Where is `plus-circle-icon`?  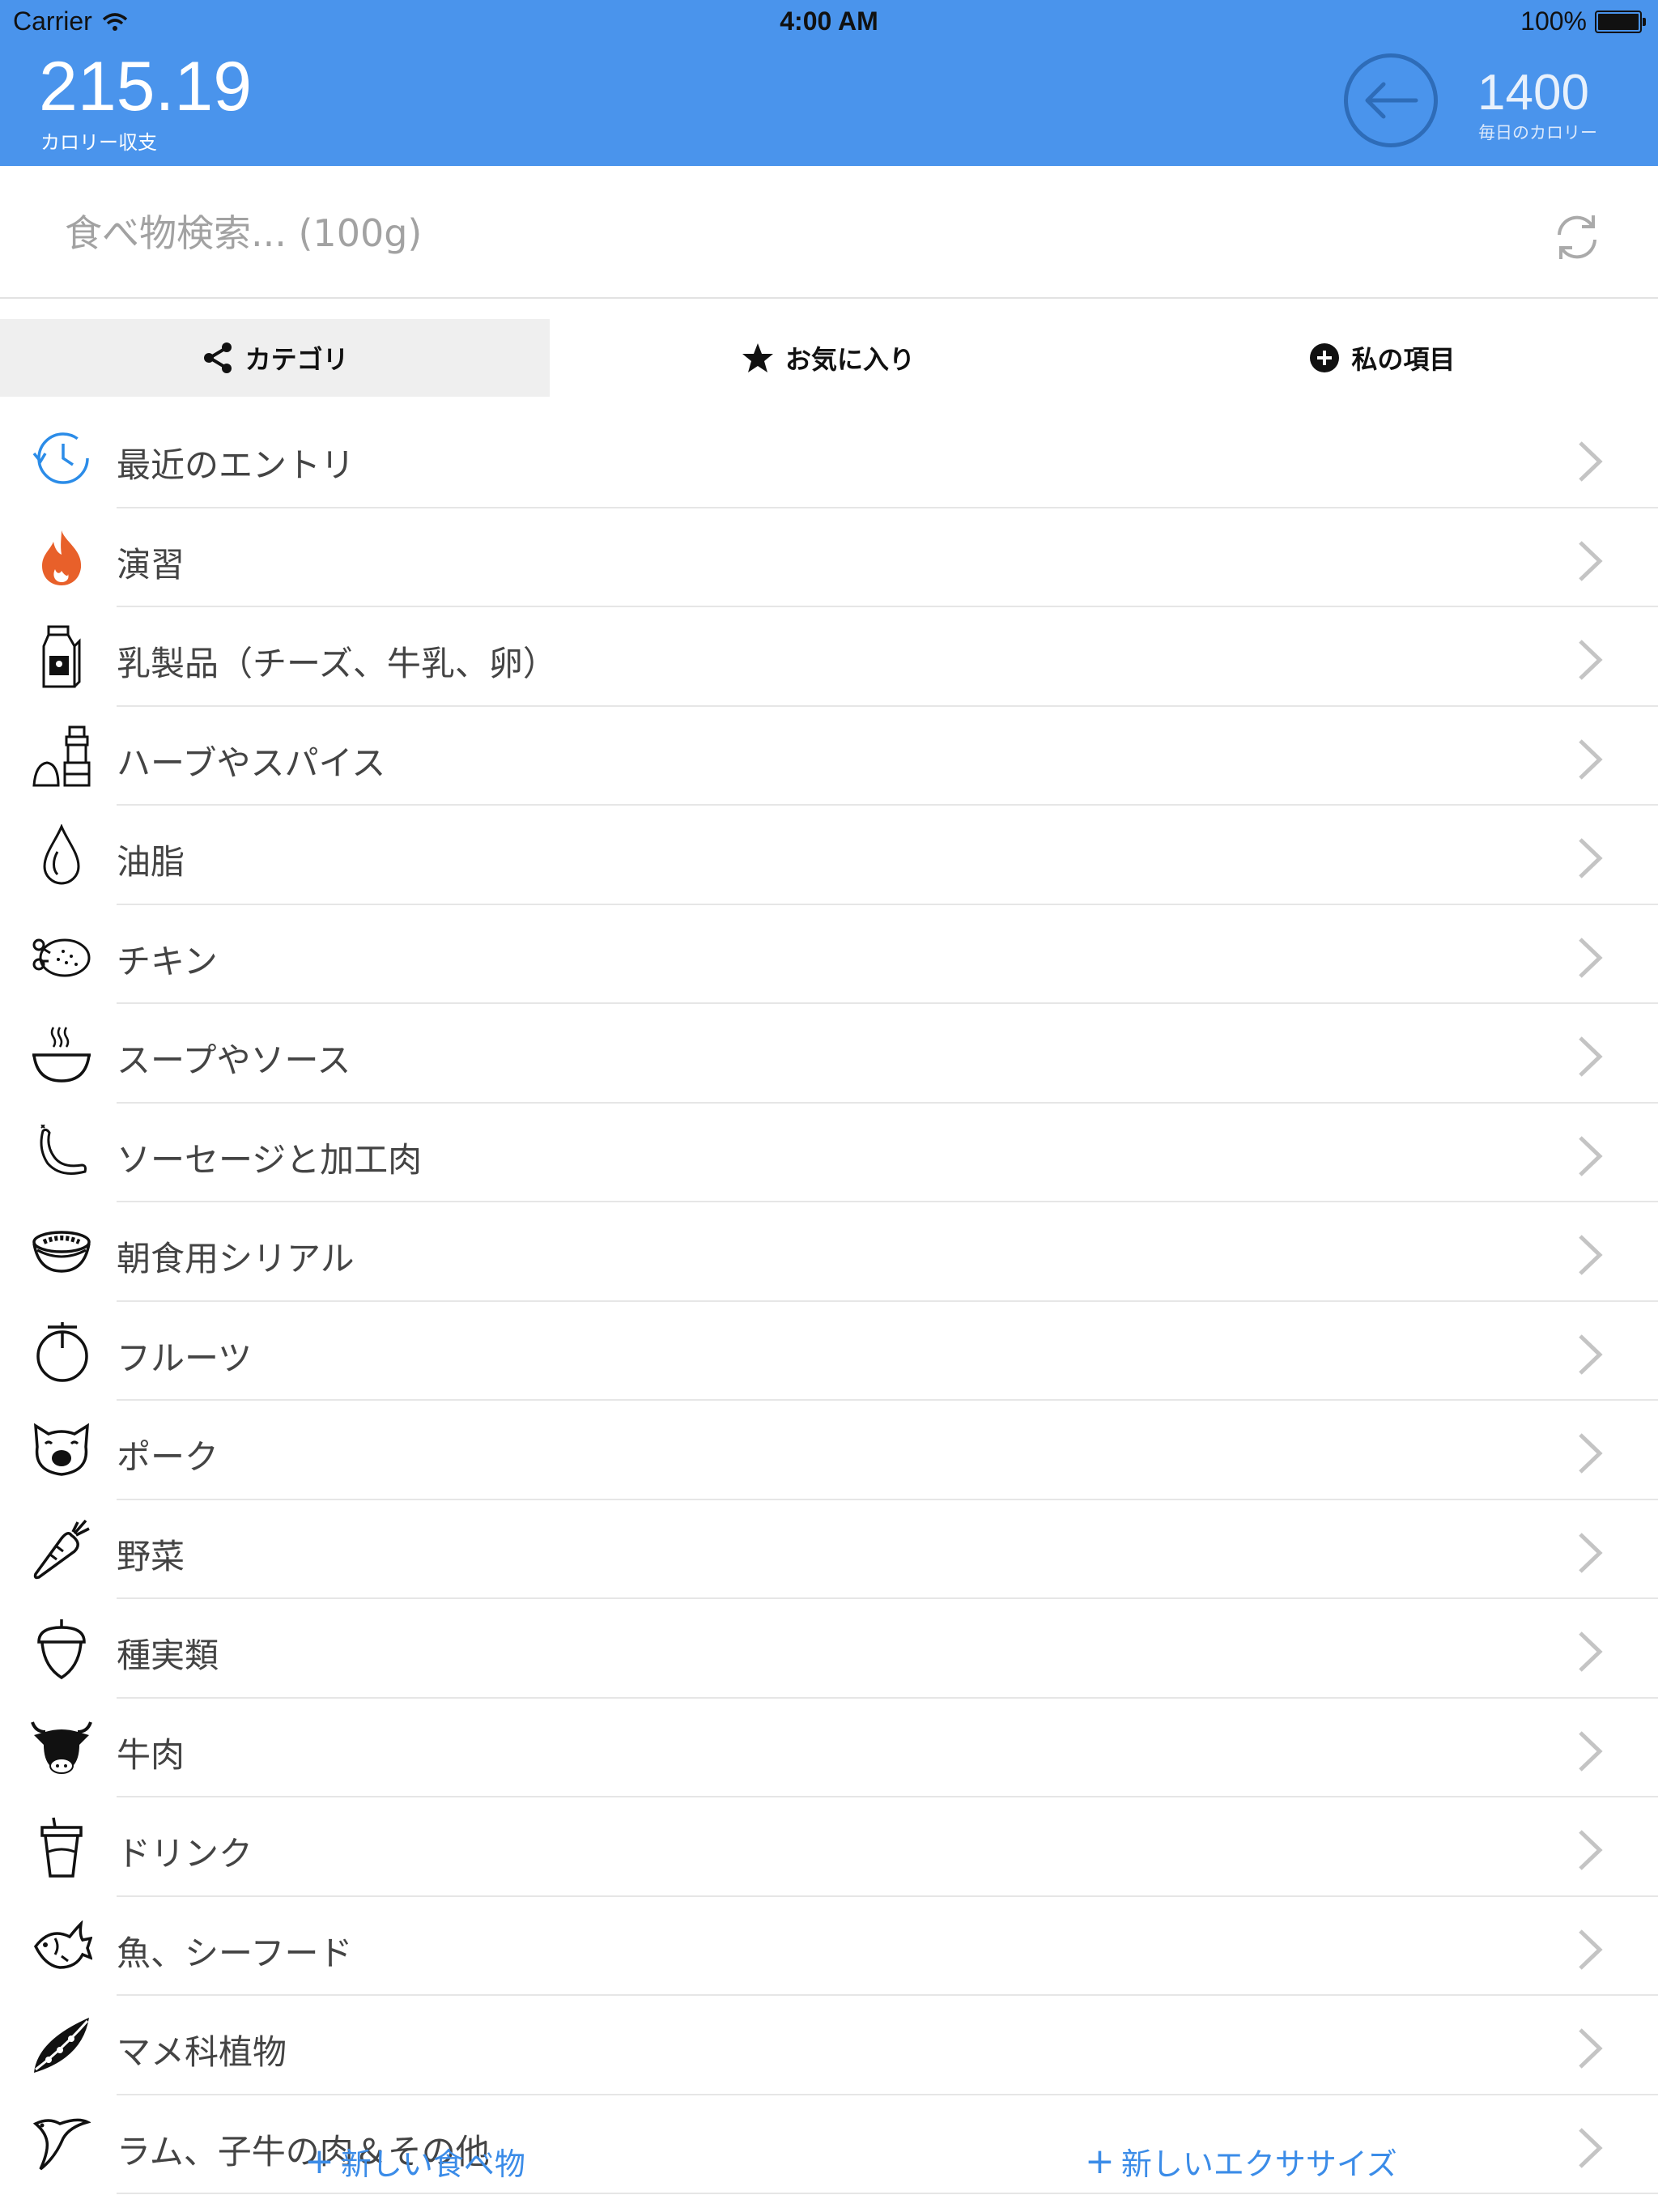 plus-circle-icon is located at coordinates (1325, 358).